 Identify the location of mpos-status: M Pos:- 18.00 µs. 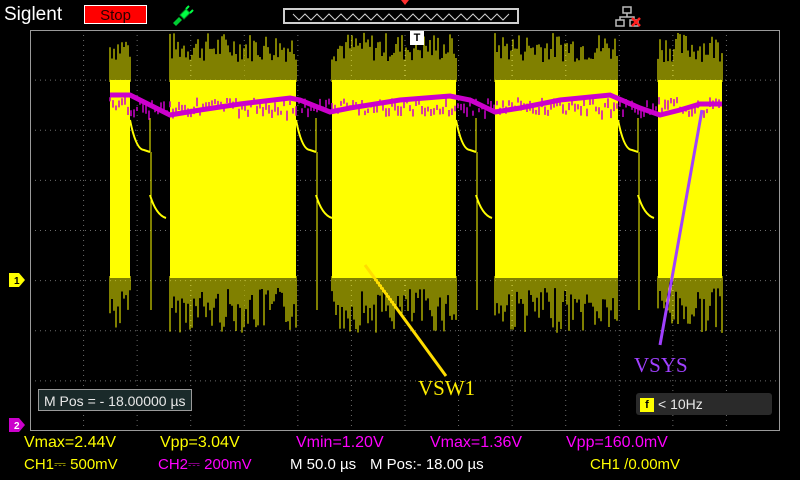
(427, 464).